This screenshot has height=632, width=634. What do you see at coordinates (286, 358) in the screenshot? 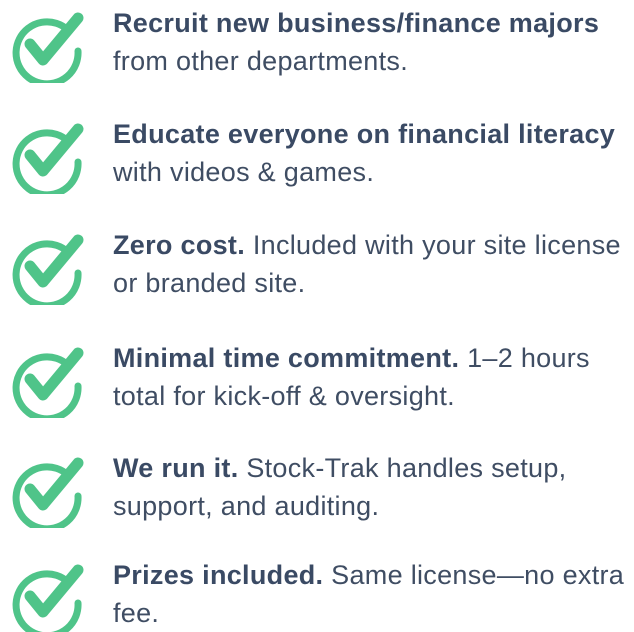
I see `benefit-bold-text: Minimal time commitment.` at bounding box center [286, 358].